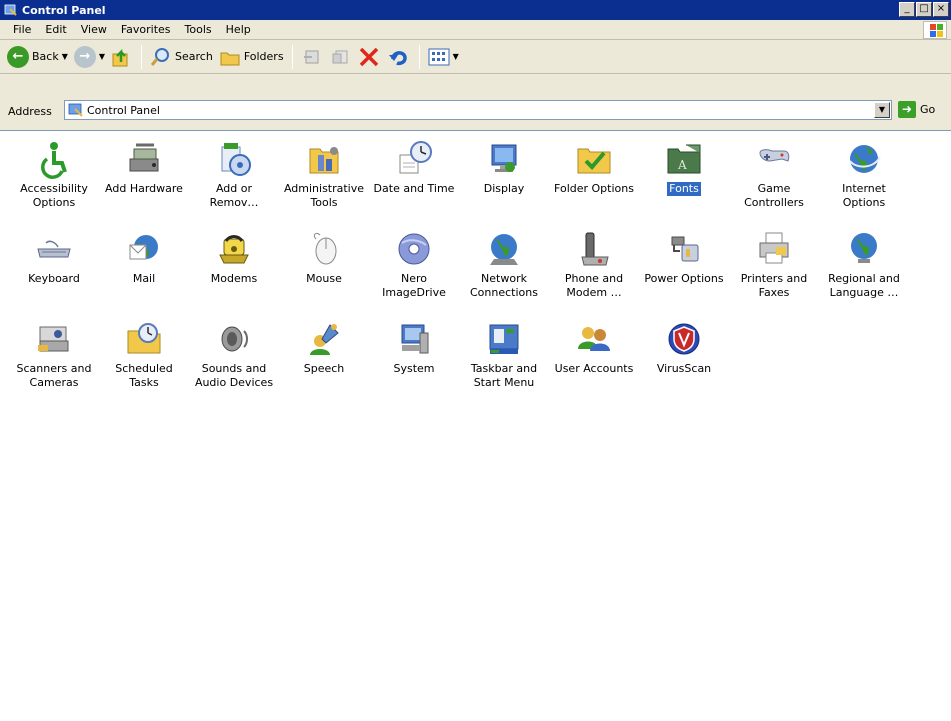 The image size is (951, 721). I want to click on back-button: ← Back ▼, so click(37, 57).